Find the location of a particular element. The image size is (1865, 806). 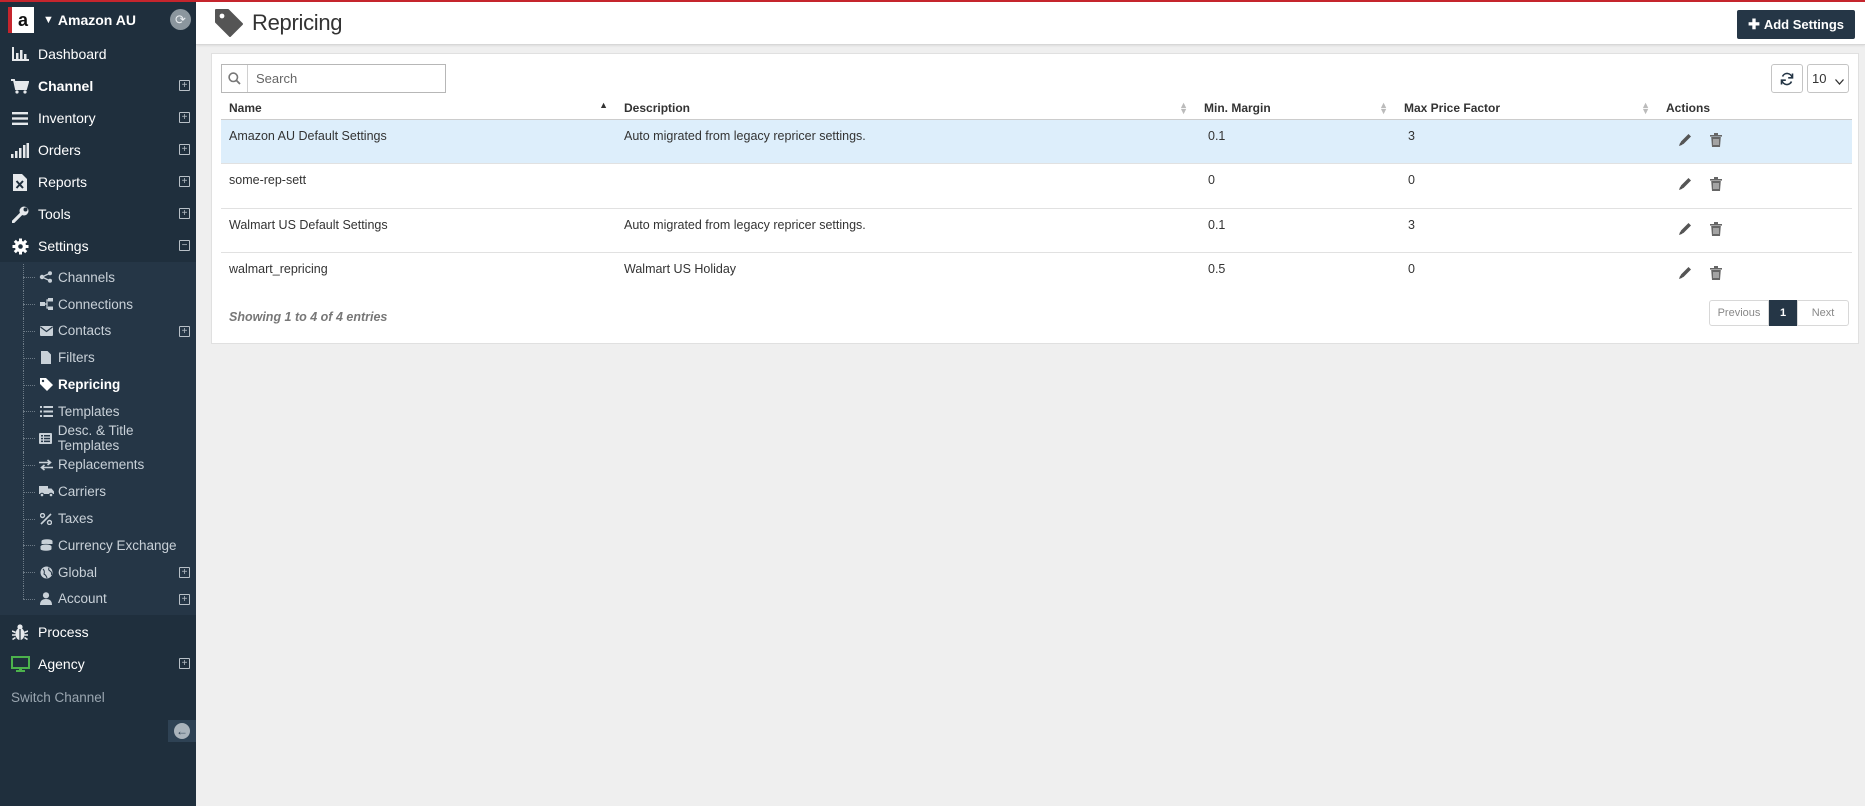

cell-description is located at coordinates (906, 186).